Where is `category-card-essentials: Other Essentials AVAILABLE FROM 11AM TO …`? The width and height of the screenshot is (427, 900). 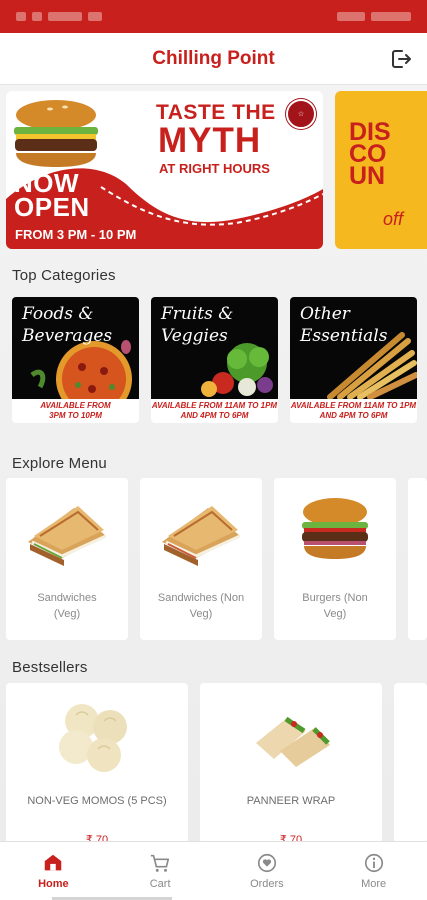 category-card-essentials: Other Essentials AVAILABLE FROM 11AM TO … is located at coordinates (353, 360).